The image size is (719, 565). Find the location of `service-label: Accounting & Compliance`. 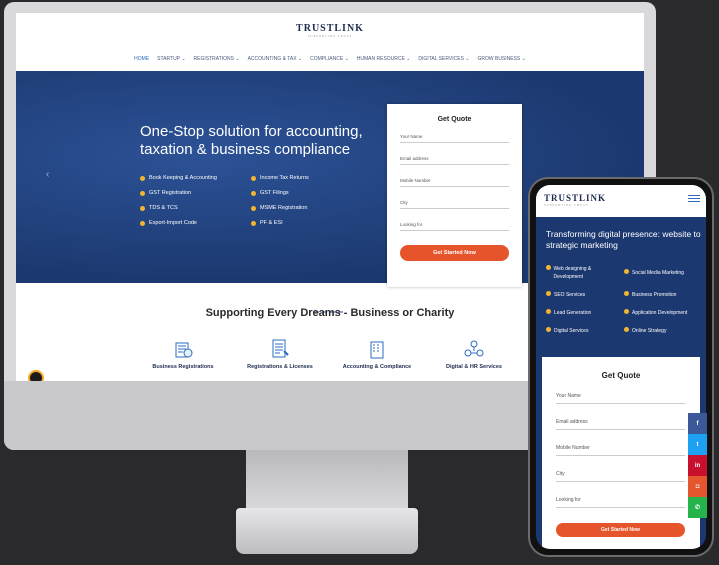

service-label: Accounting & Compliance is located at coordinates (377, 367).